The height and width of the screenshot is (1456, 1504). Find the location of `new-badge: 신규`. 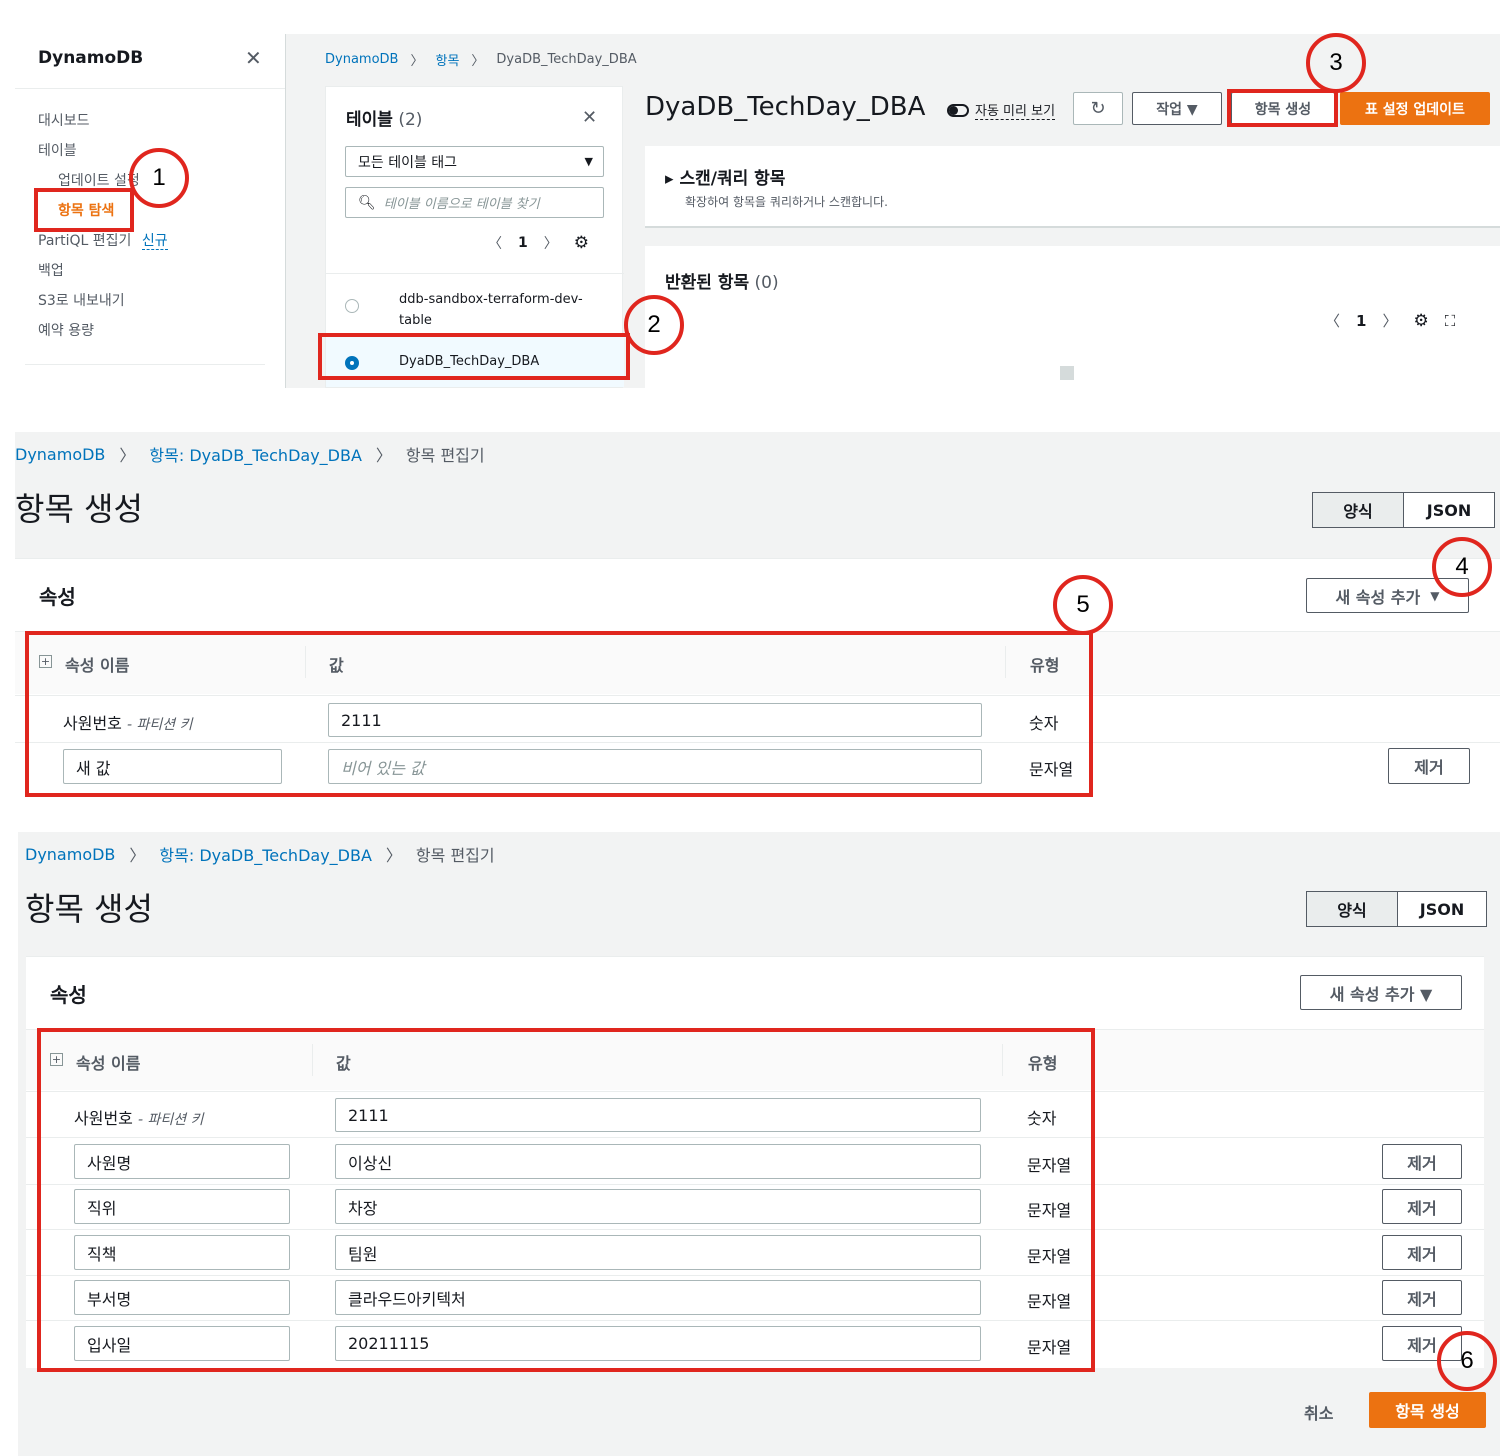

new-badge: 신규 is located at coordinates (154, 241).